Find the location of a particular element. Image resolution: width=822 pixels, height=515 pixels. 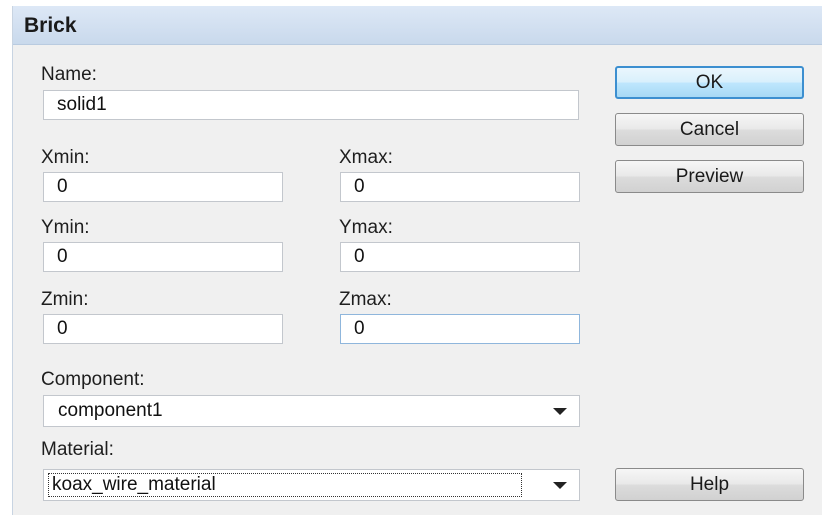

material-select: koax_wire_material is located at coordinates (311, 485).